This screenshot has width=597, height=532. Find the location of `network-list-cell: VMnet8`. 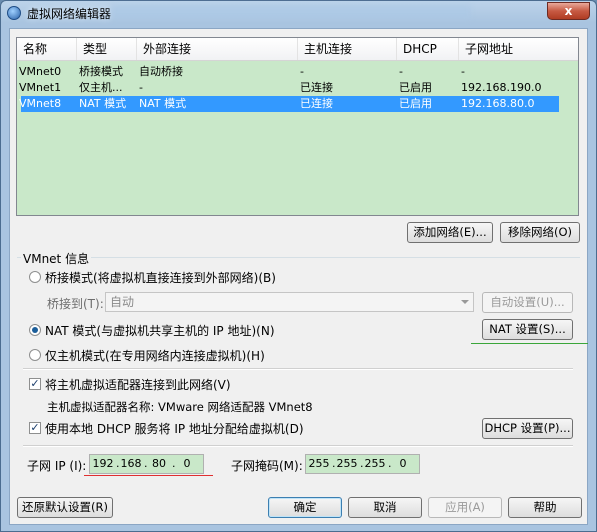

network-list-cell: VMnet8 is located at coordinates (40, 103).